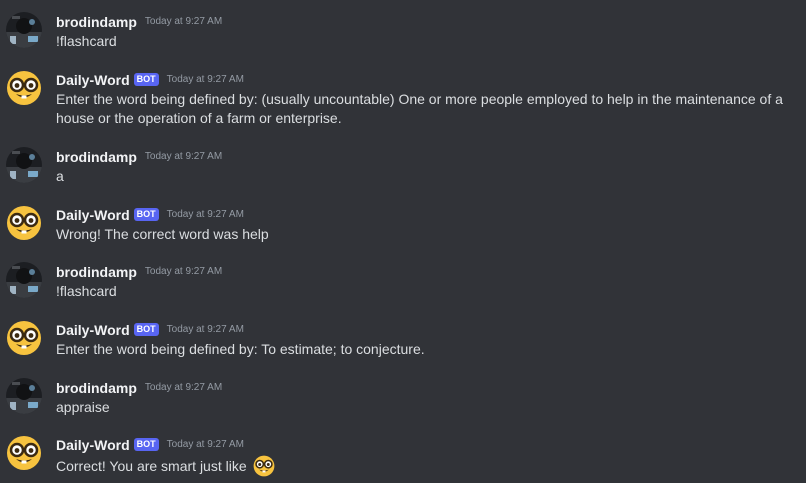 Image resolution: width=806 pixels, height=483 pixels. What do you see at coordinates (83, 407) in the screenshot?
I see `message-text: appraise` at bounding box center [83, 407].